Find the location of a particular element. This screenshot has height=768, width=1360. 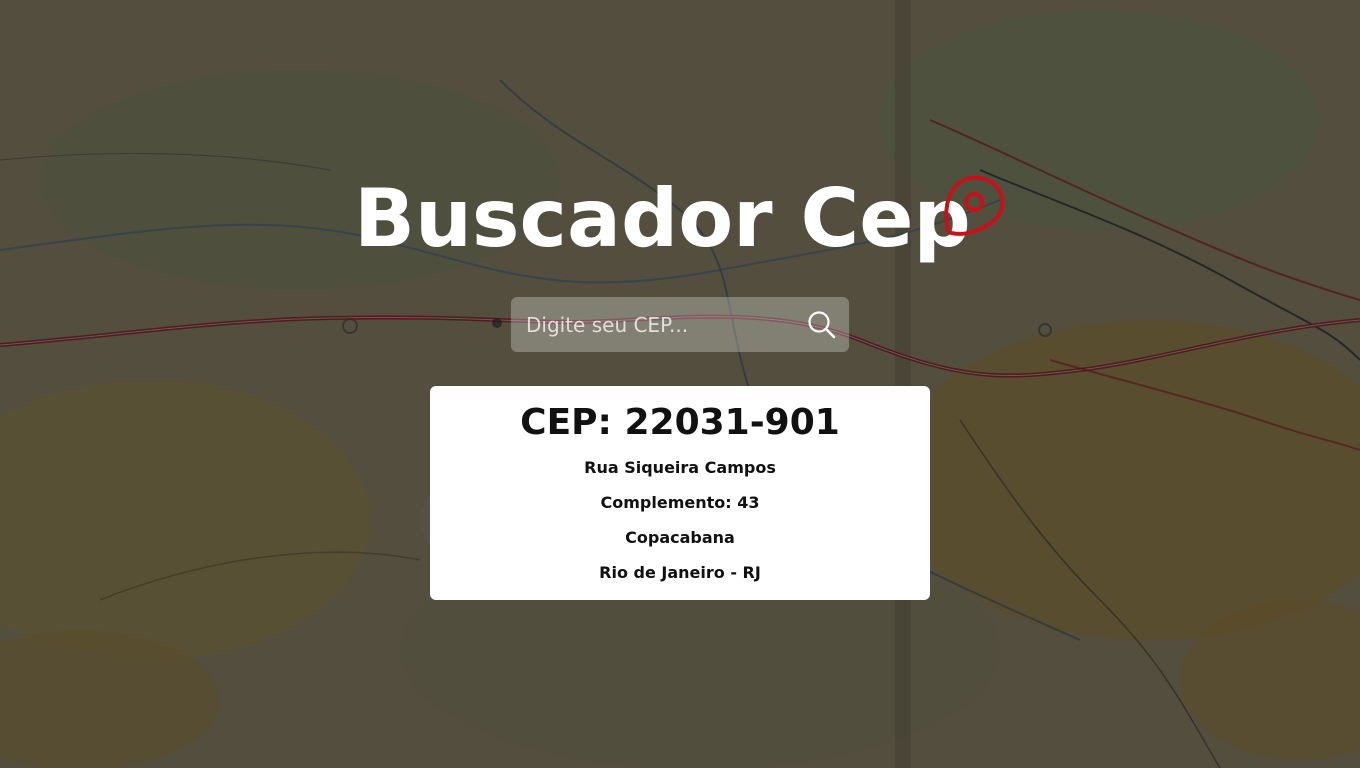

cep-heading: CEP: 22031-901 is located at coordinates (680, 422).